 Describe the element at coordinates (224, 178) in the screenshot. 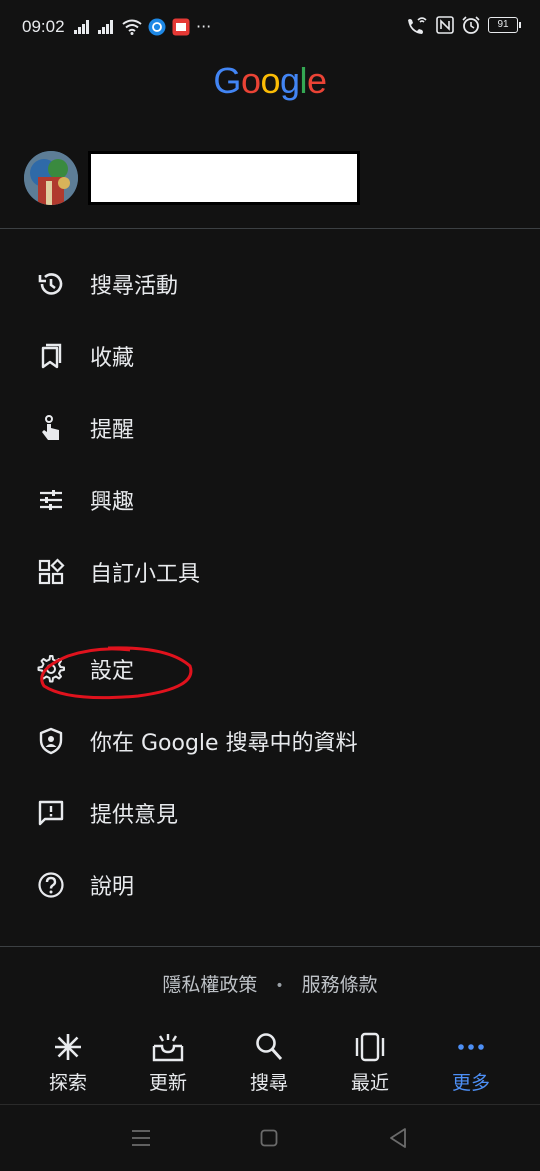

I see `account-name-redacted` at that location.